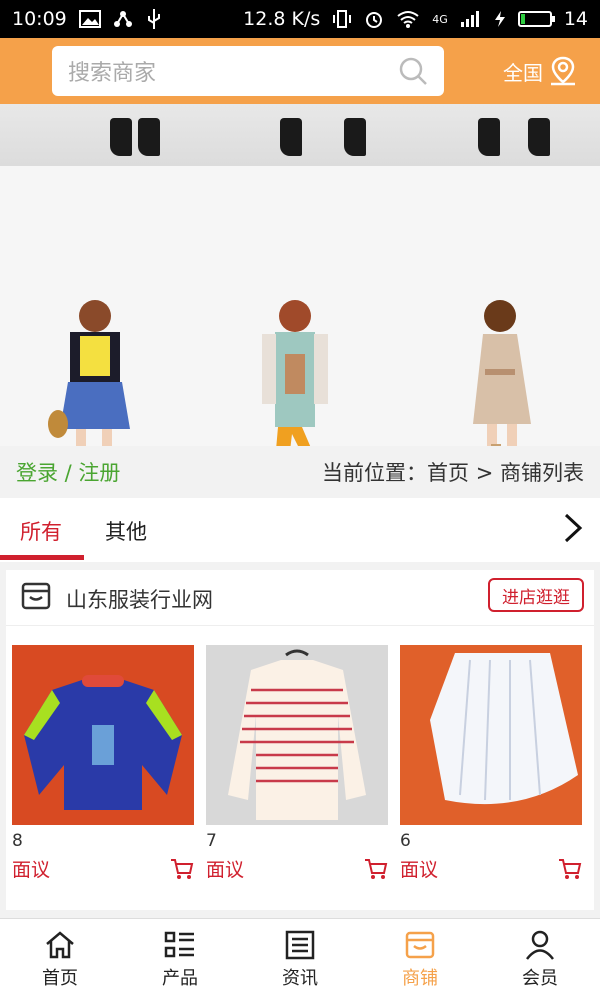 The height and width of the screenshot is (1000, 600). Describe the element at coordinates (469, 19) in the screenshot. I see `signal-icon` at that location.